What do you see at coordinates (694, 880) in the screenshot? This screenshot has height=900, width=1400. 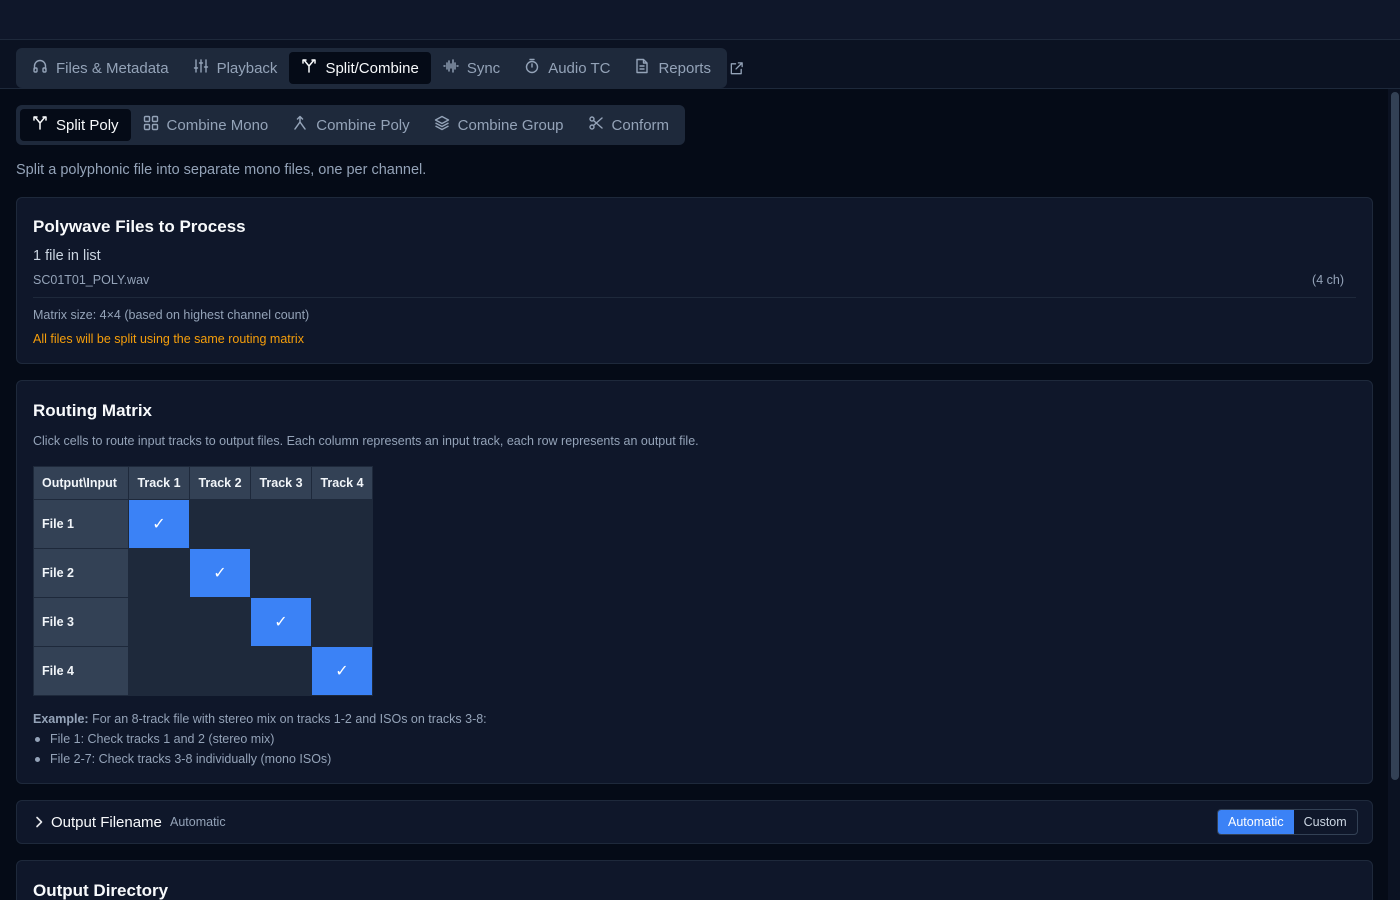 I see `output-directory-card: Output Directory` at bounding box center [694, 880].